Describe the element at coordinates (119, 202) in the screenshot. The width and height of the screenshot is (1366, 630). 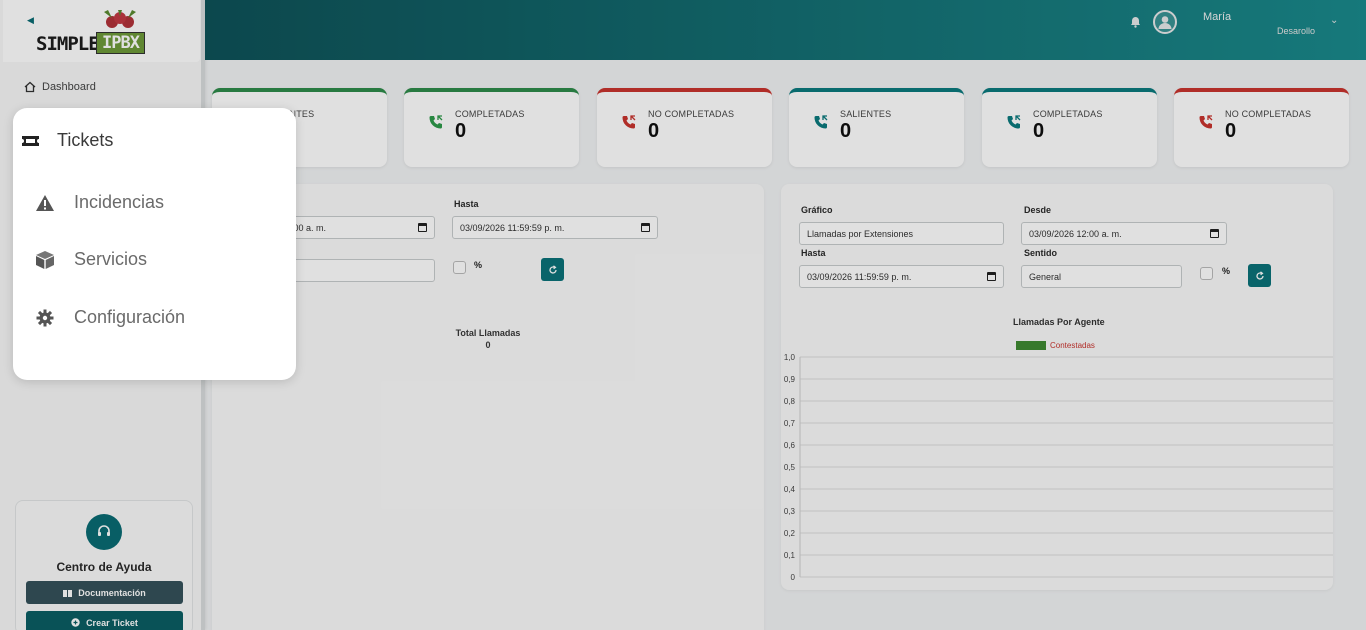
I see `menu-item-label: Incidencias` at that location.